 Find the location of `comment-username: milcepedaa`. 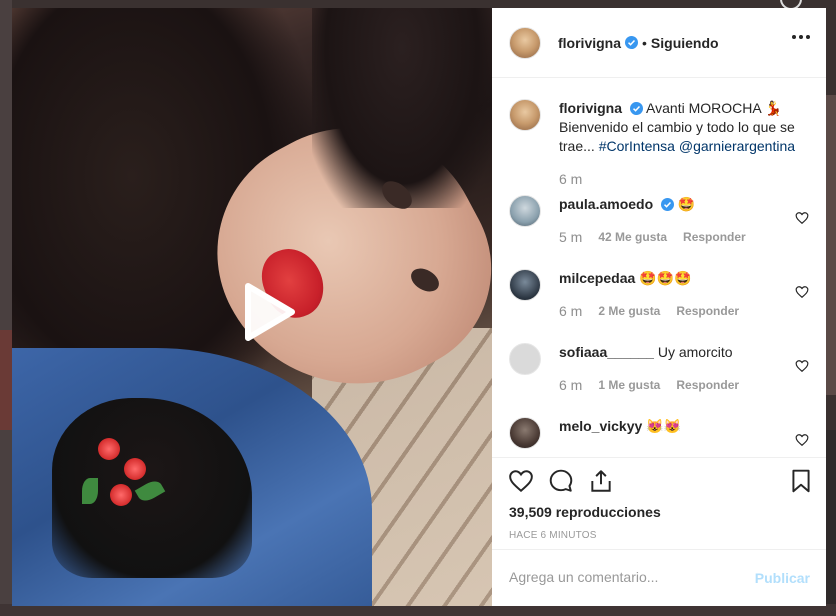

comment-username: milcepedaa is located at coordinates (597, 278).